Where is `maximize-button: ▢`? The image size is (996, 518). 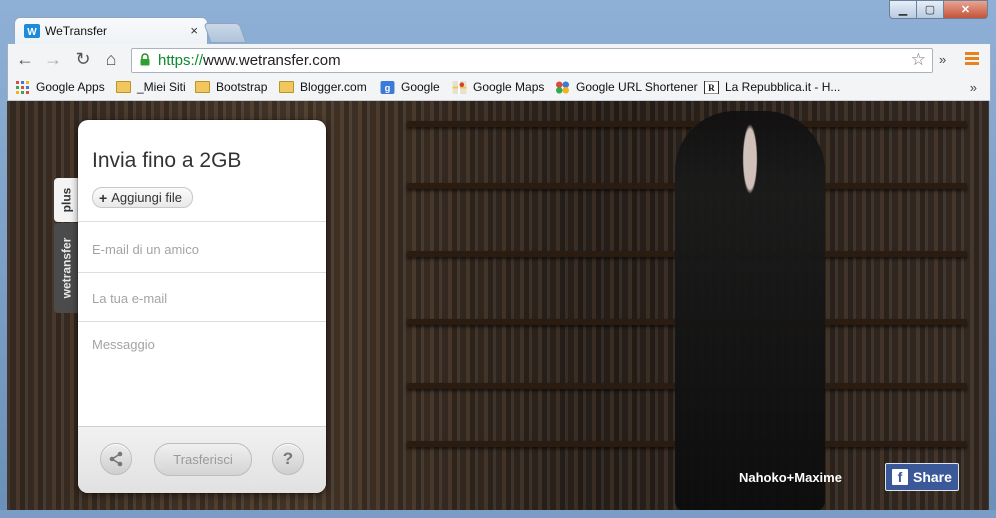 maximize-button: ▢ is located at coordinates (930, 9).